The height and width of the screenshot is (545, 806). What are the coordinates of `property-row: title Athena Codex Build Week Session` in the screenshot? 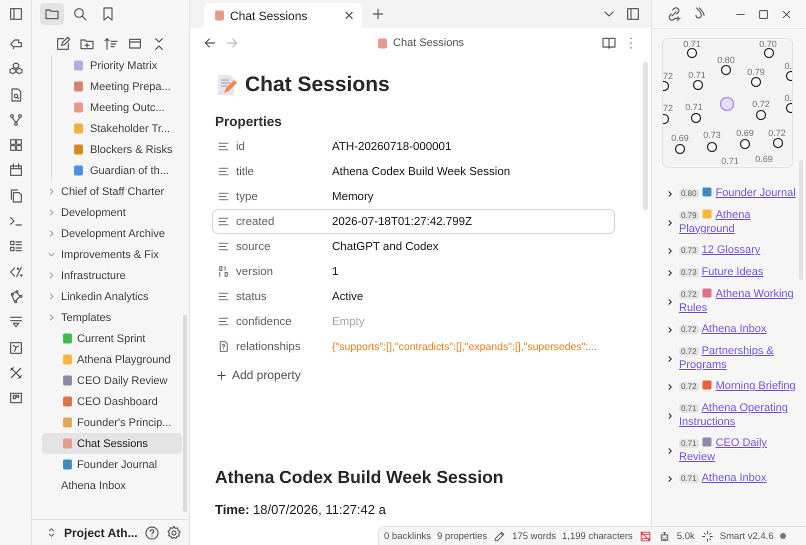 It's located at (413, 171).